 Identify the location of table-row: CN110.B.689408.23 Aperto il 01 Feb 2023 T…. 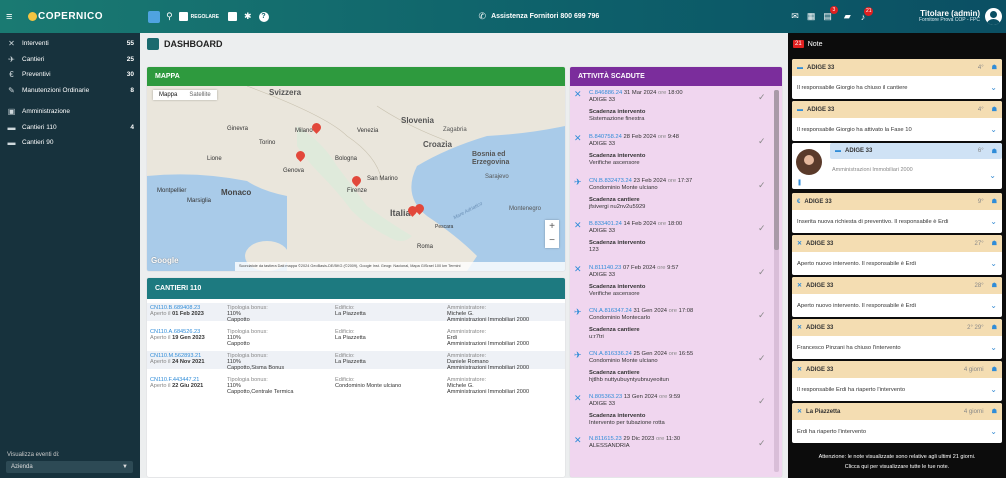
(356, 313).